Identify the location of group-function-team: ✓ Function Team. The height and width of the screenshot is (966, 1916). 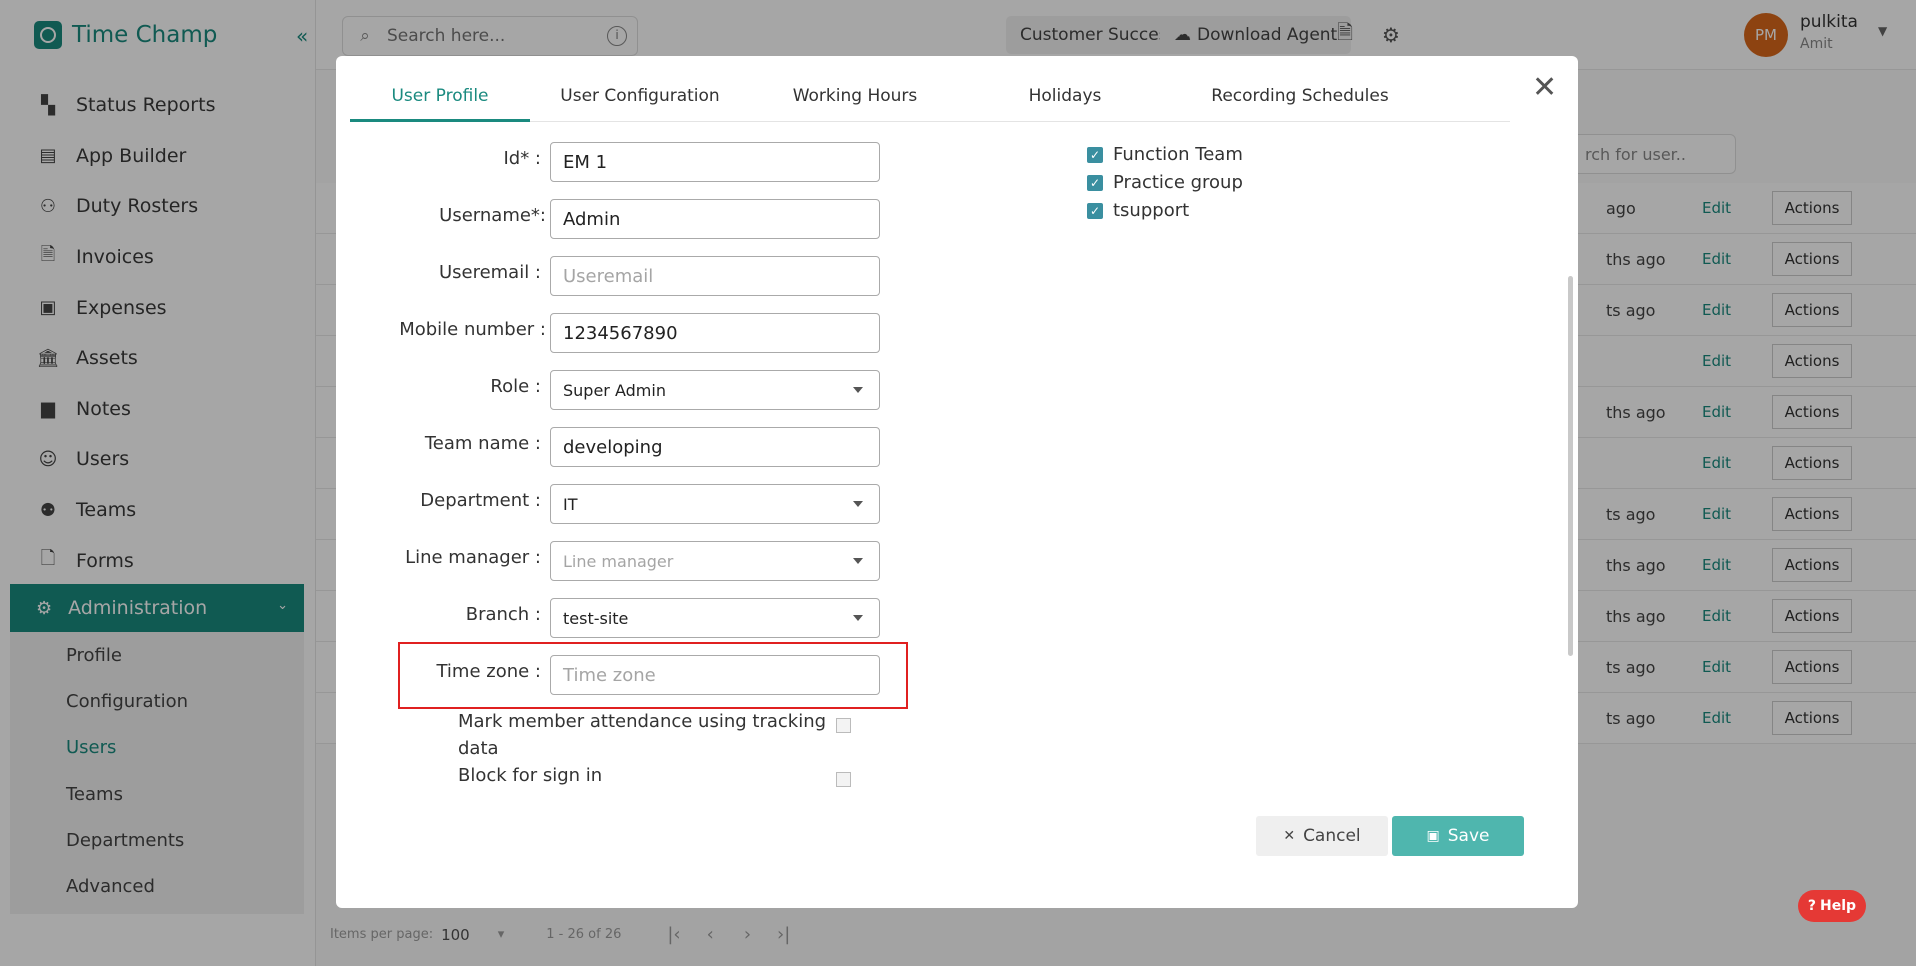
(1165, 154).